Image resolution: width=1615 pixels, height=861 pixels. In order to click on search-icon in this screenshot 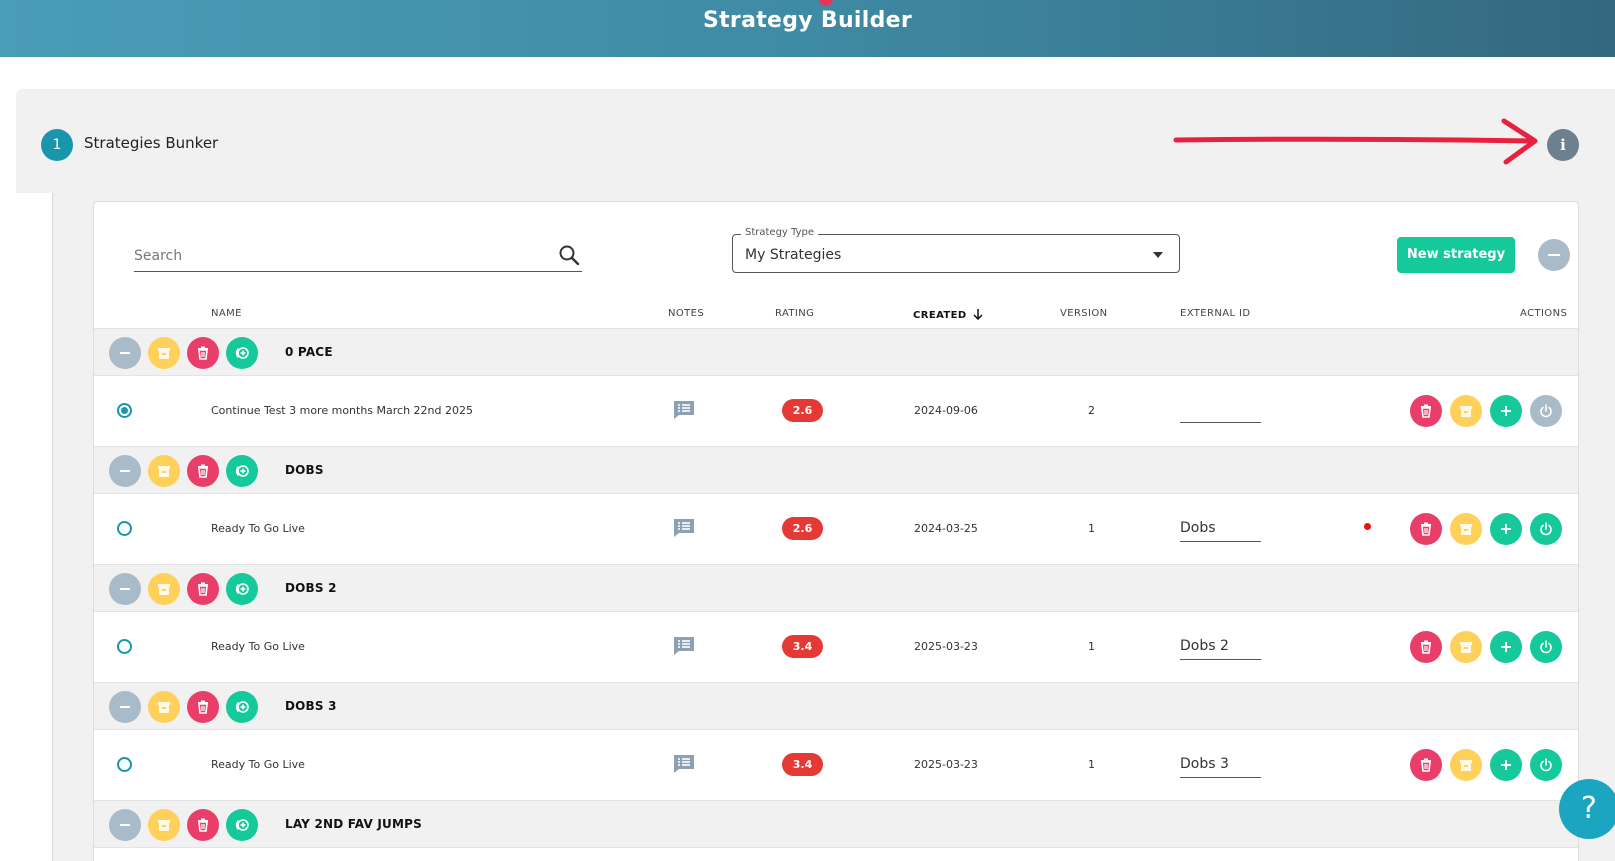, I will do `click(569, 255)`.